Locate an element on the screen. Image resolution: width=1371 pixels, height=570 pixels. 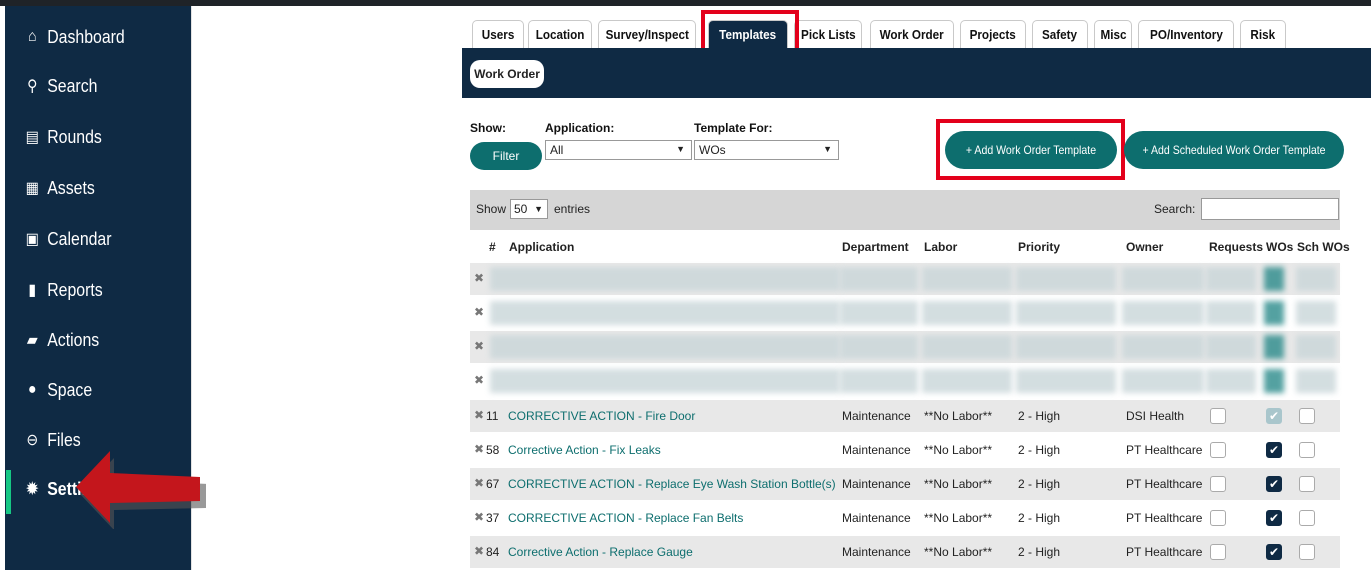
tab-misc: Misc is located at coordinates (1113, 34).